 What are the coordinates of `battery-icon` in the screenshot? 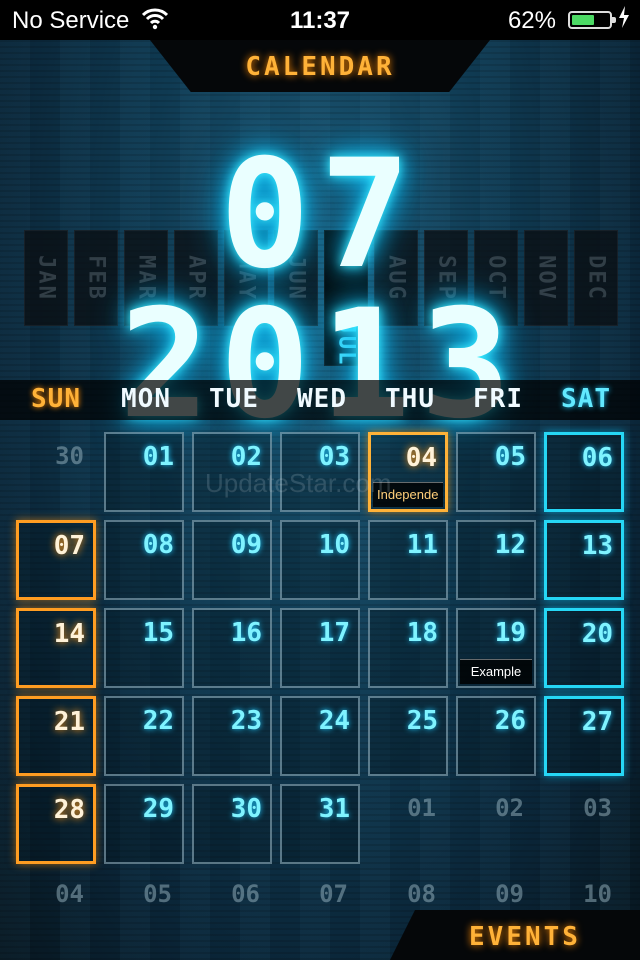 It's located at (592, 20).